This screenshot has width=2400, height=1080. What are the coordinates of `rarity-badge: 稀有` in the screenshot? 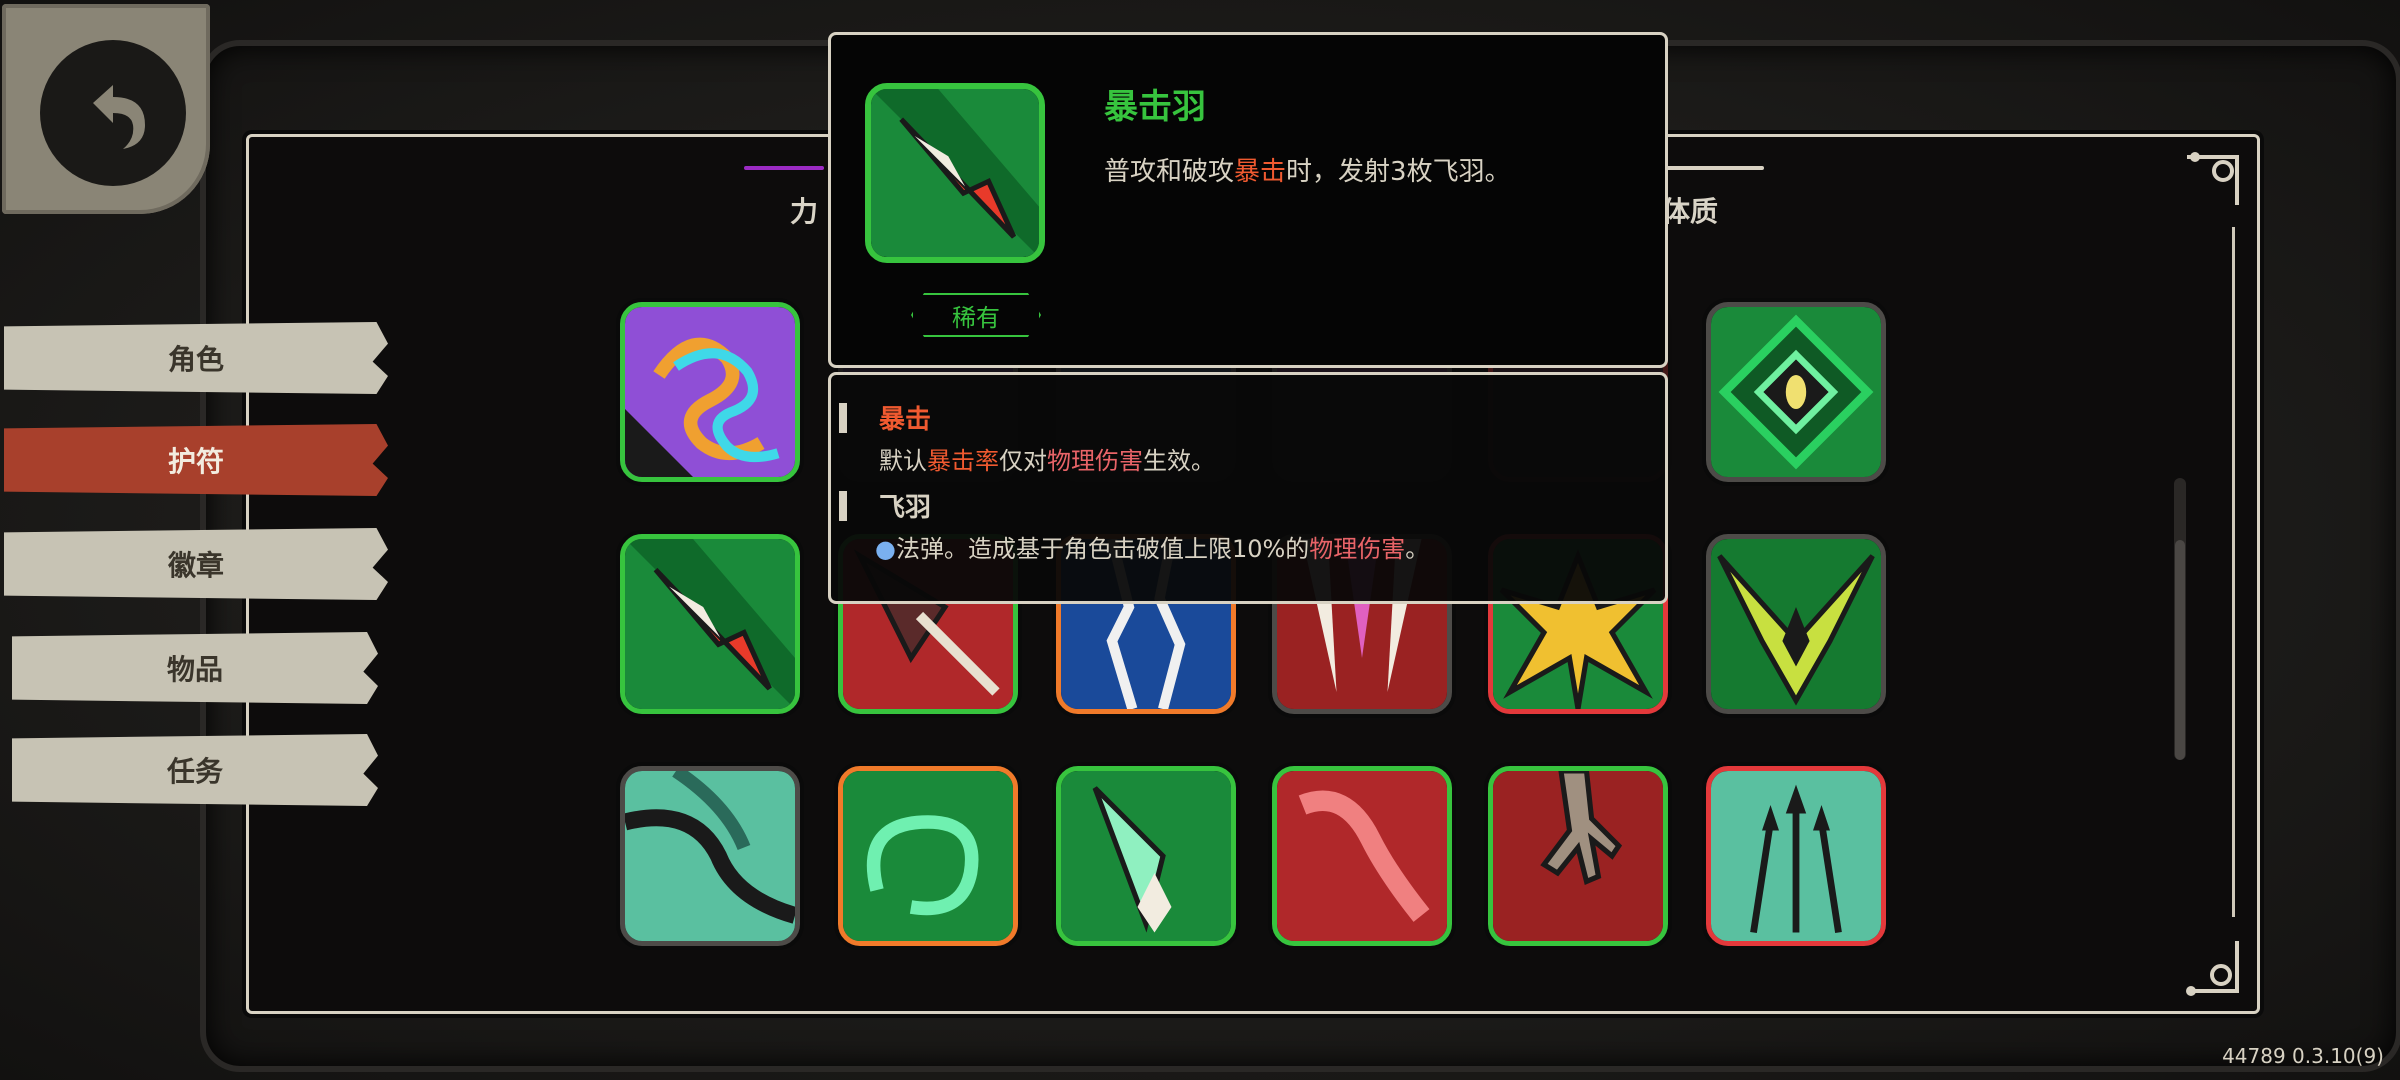 It's located at (976, 315).